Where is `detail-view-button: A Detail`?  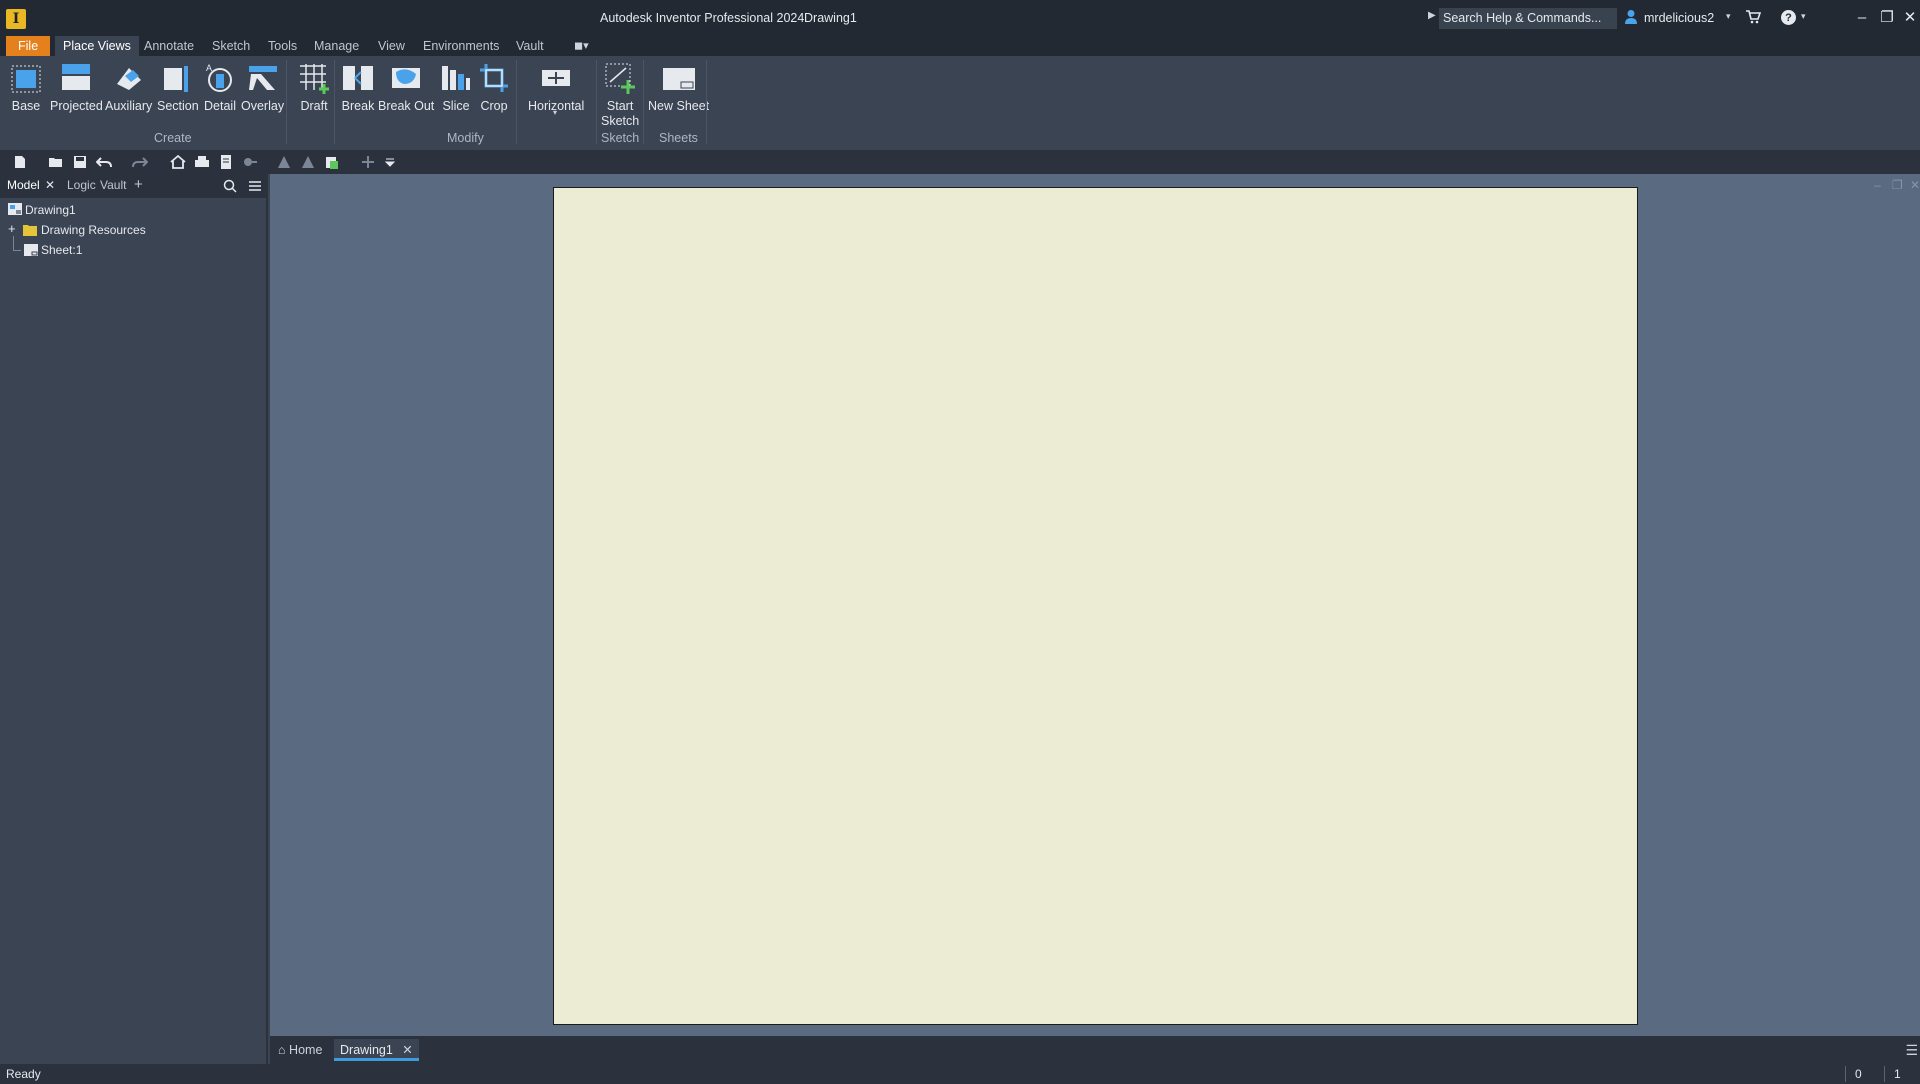 detail-view-button: A Detail is located at coordinates (220, 87).